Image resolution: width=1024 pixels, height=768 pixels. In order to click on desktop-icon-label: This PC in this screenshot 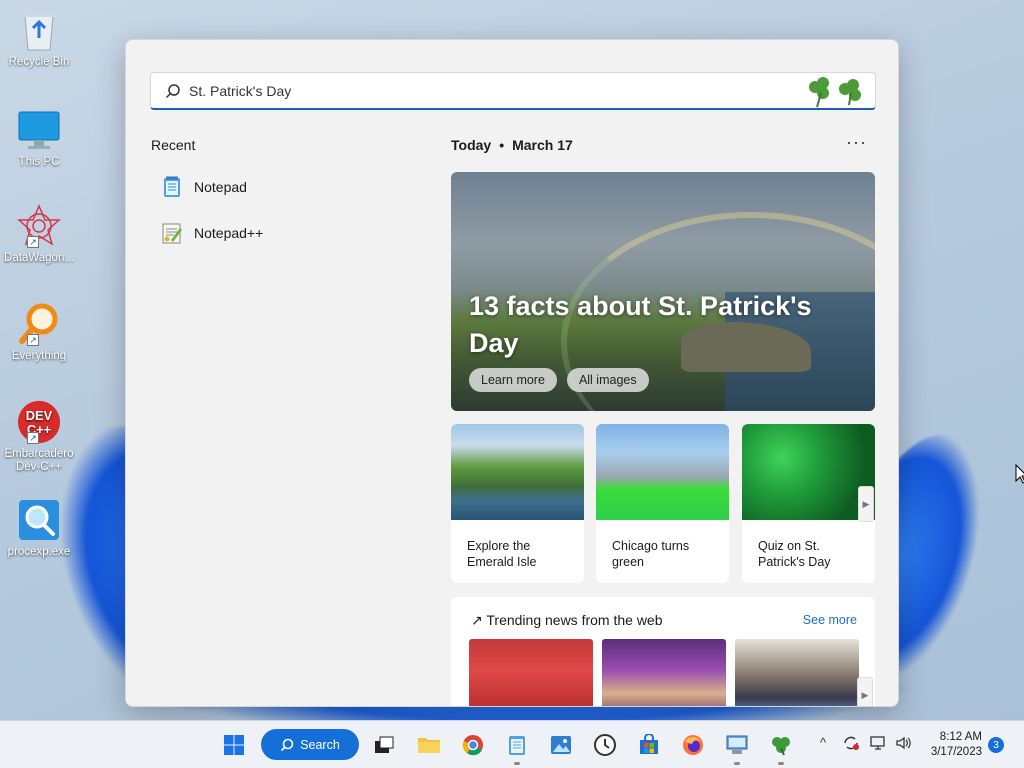, I will do `click(39, 162)`.